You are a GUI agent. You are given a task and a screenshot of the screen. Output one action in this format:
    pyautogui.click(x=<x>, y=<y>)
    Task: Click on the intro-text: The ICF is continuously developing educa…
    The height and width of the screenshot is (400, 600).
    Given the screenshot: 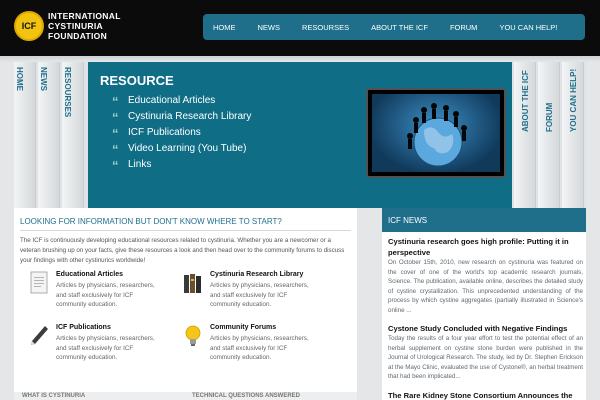 What is the action you would take?
    pyautogui.click(x=182, y=250)
    